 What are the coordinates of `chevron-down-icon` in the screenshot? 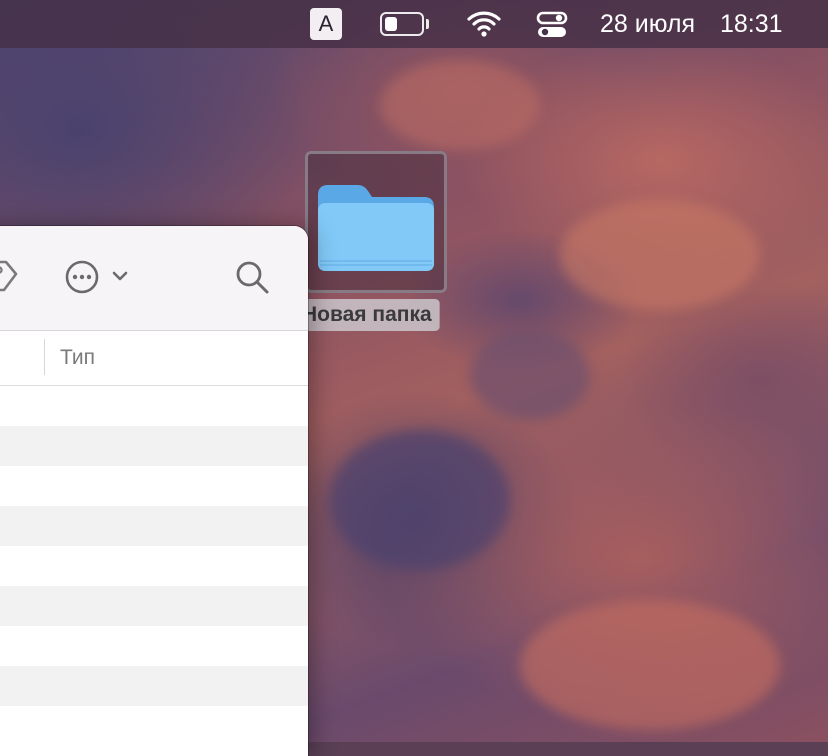 It's located at (120, 276).